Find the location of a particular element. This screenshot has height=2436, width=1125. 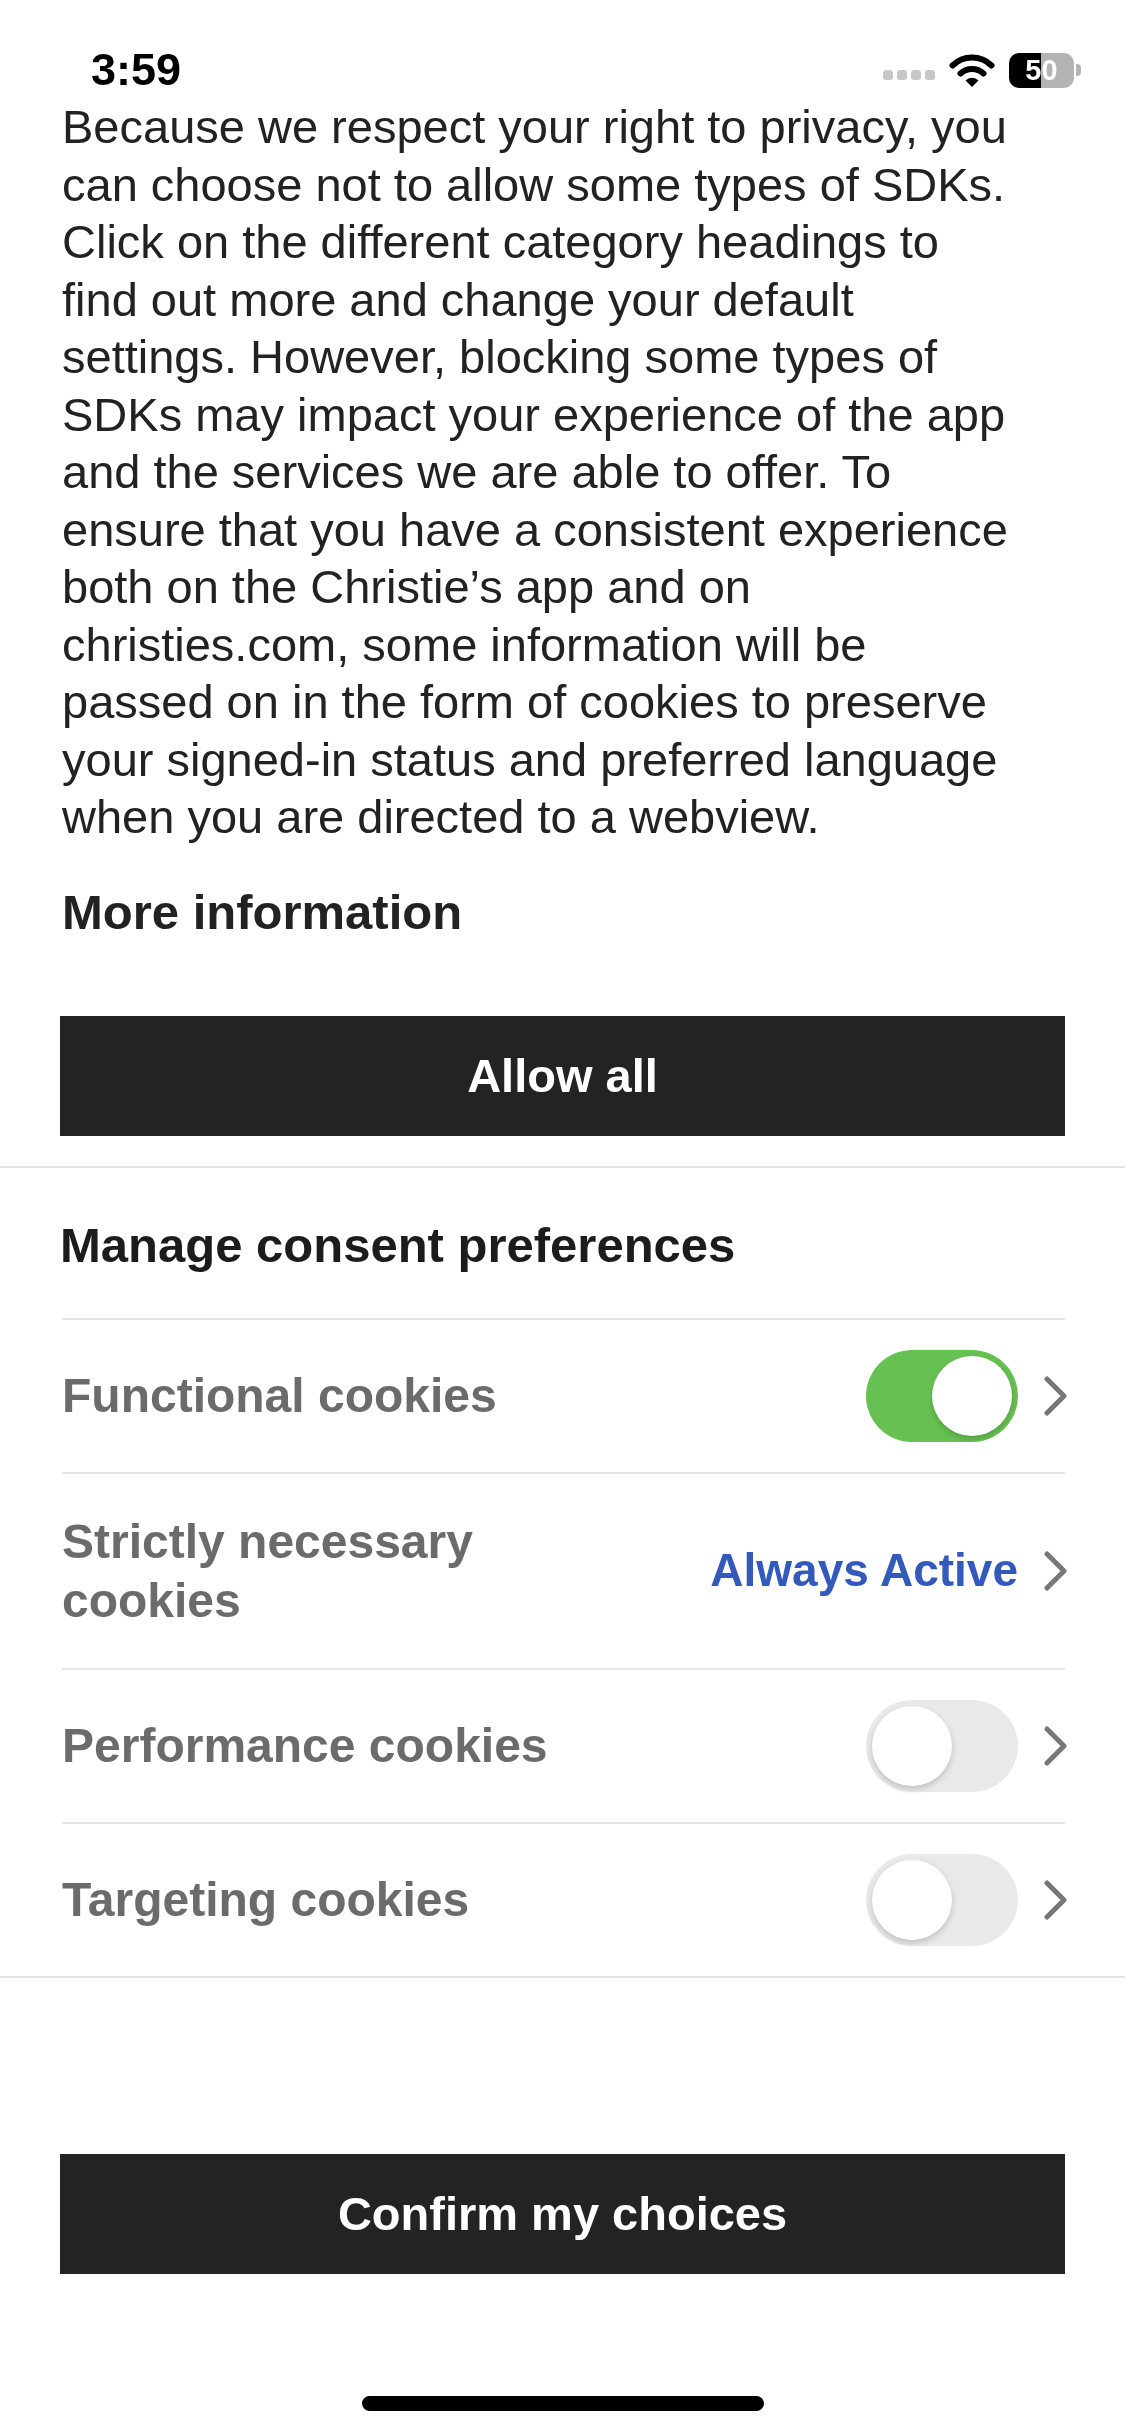

cellular-signal-icon is located at coordinates (909, 75).